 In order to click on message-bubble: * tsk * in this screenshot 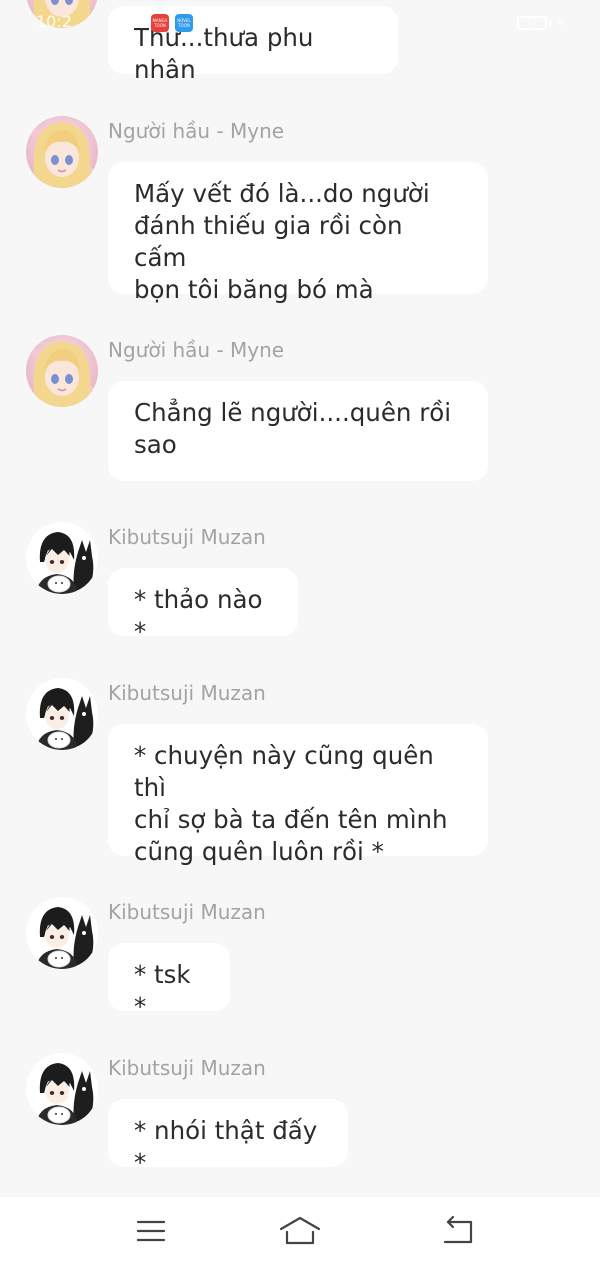, I will do `click(169, 982)`.